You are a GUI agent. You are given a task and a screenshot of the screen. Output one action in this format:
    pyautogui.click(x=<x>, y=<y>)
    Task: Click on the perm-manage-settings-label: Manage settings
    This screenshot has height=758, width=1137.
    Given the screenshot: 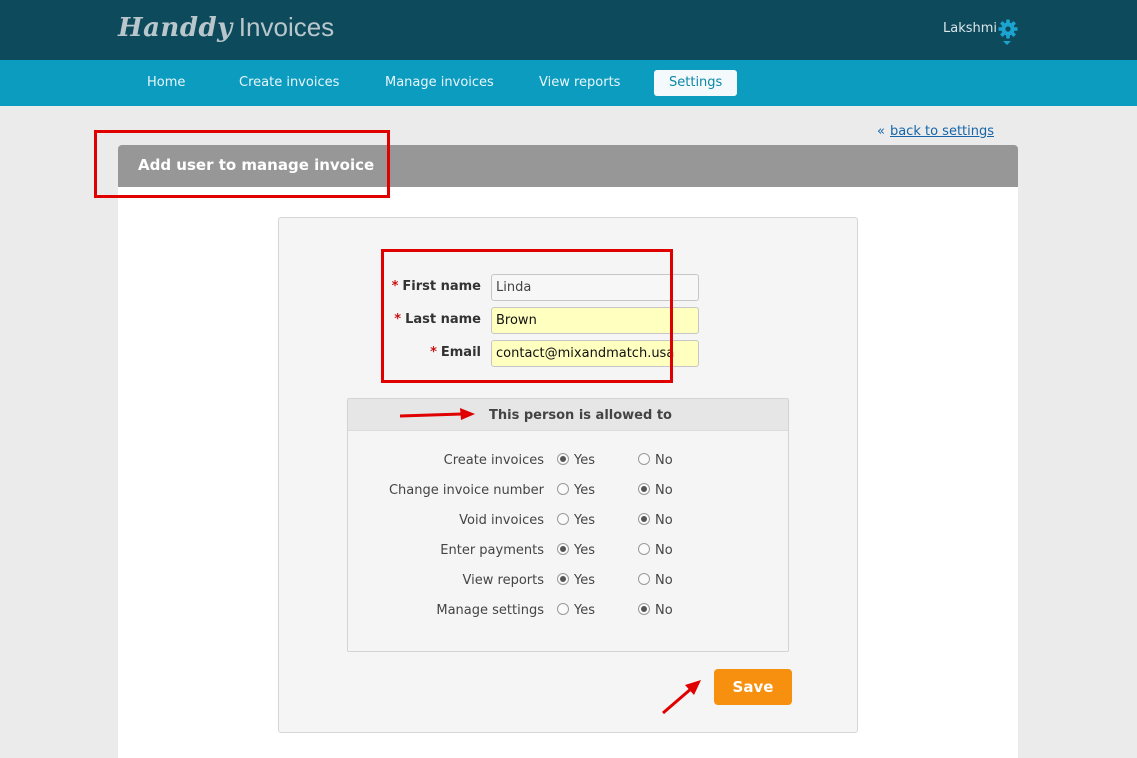 What is the action you would take?
    pyautogui.click(x=490, y=610)
    